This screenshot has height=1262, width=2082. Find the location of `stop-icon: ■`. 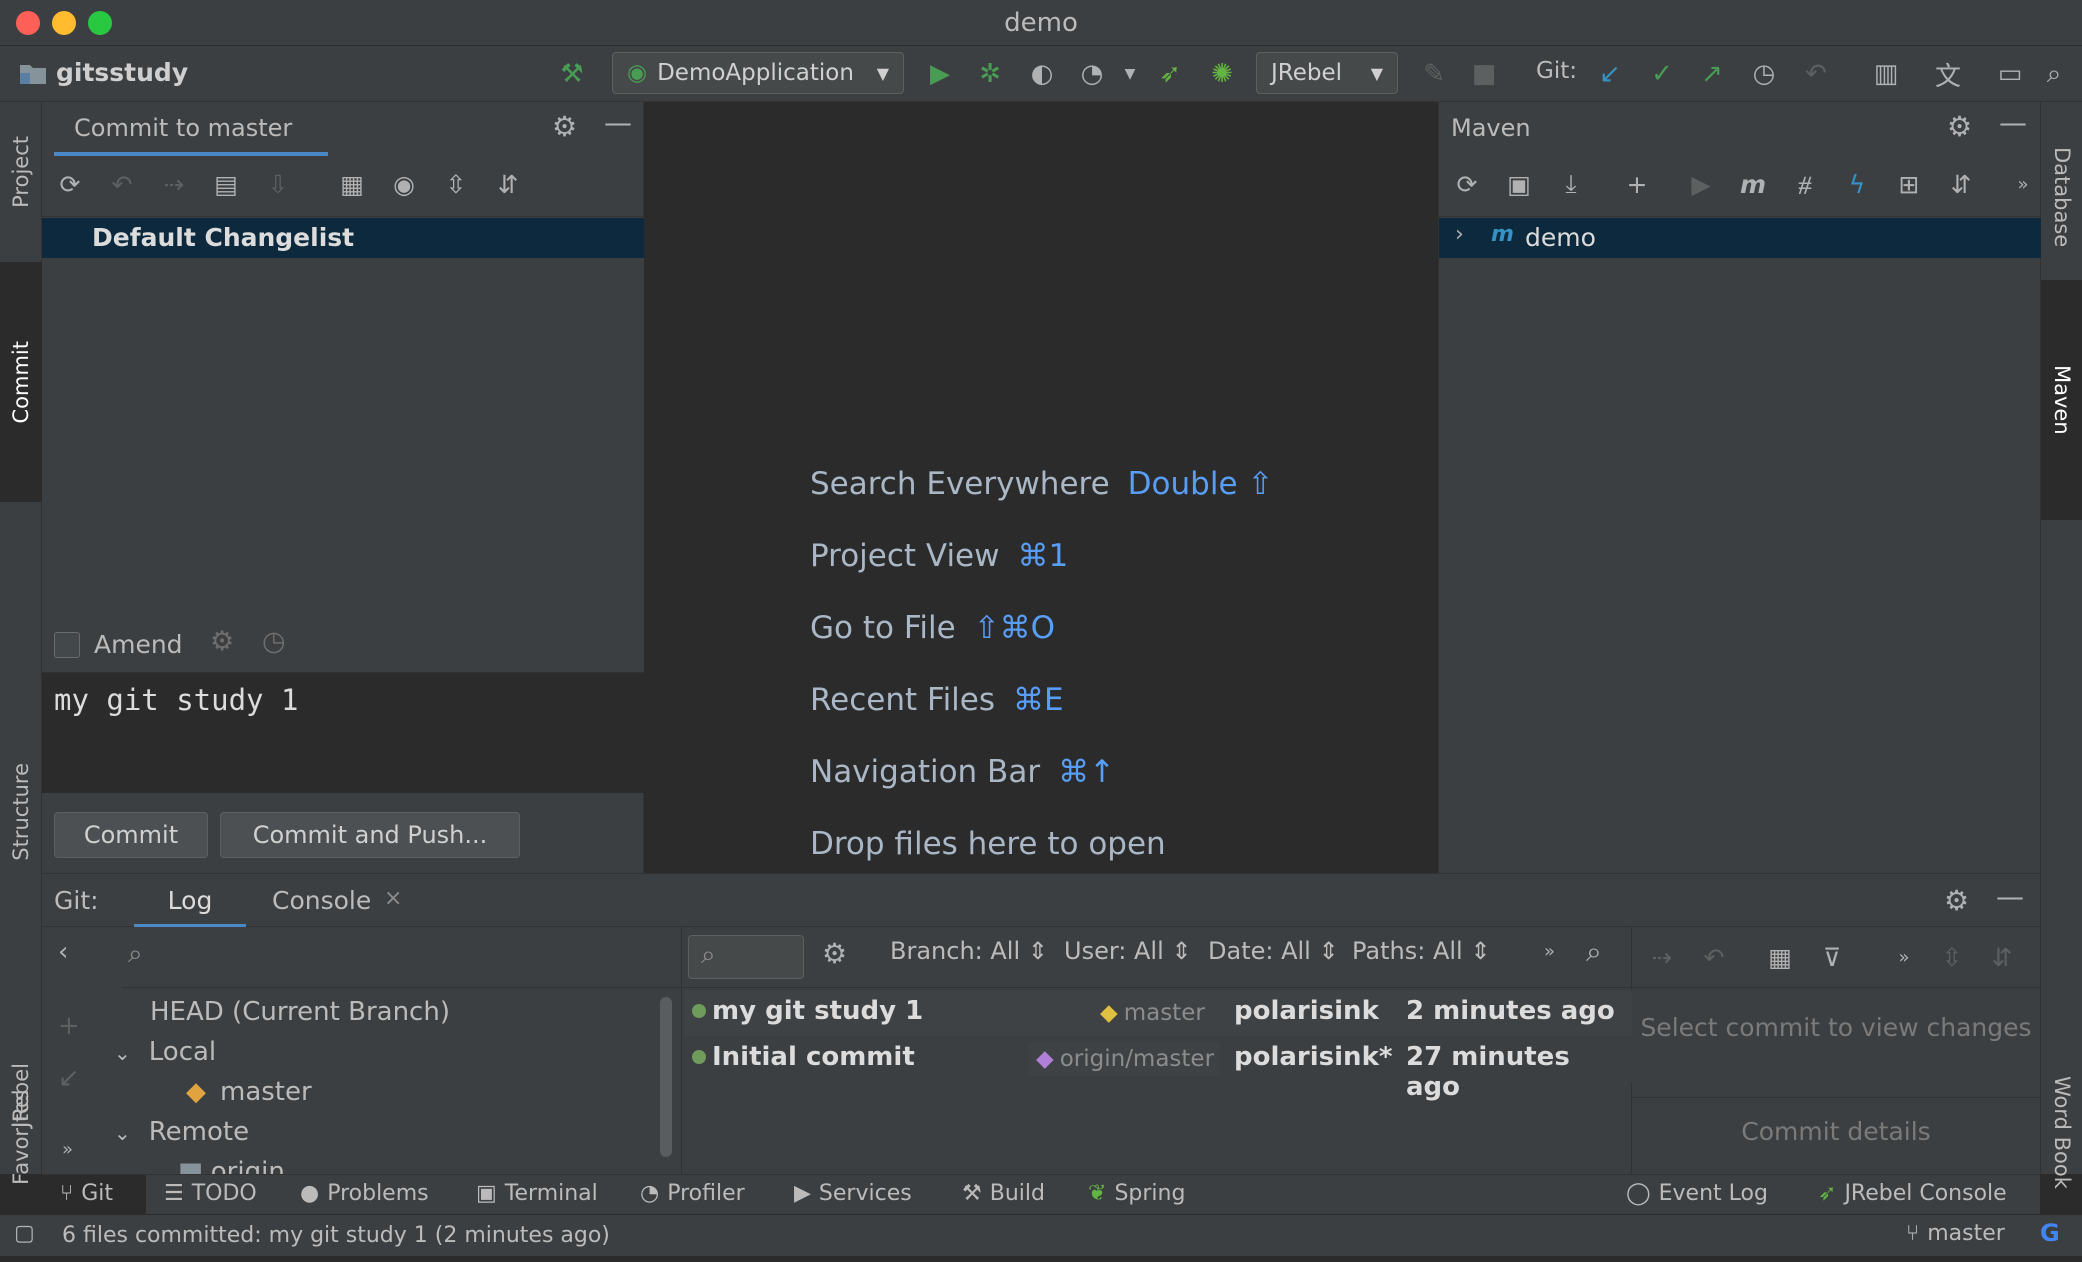

stop-icon: ■ is located at coordinates (1484, 74).